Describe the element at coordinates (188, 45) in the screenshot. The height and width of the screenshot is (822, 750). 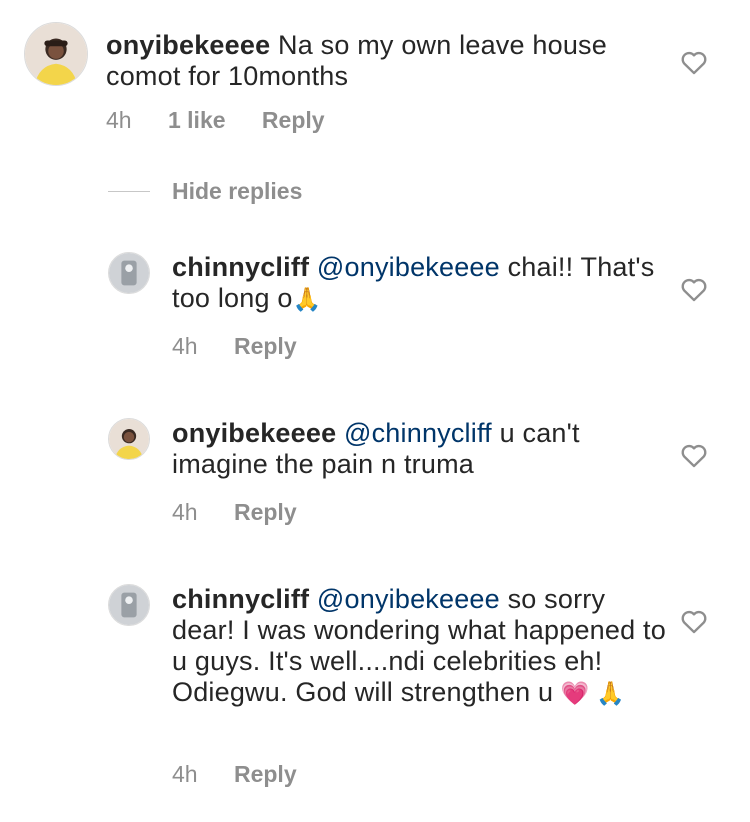
I see `comment-username: onyibekeeee` at that location.